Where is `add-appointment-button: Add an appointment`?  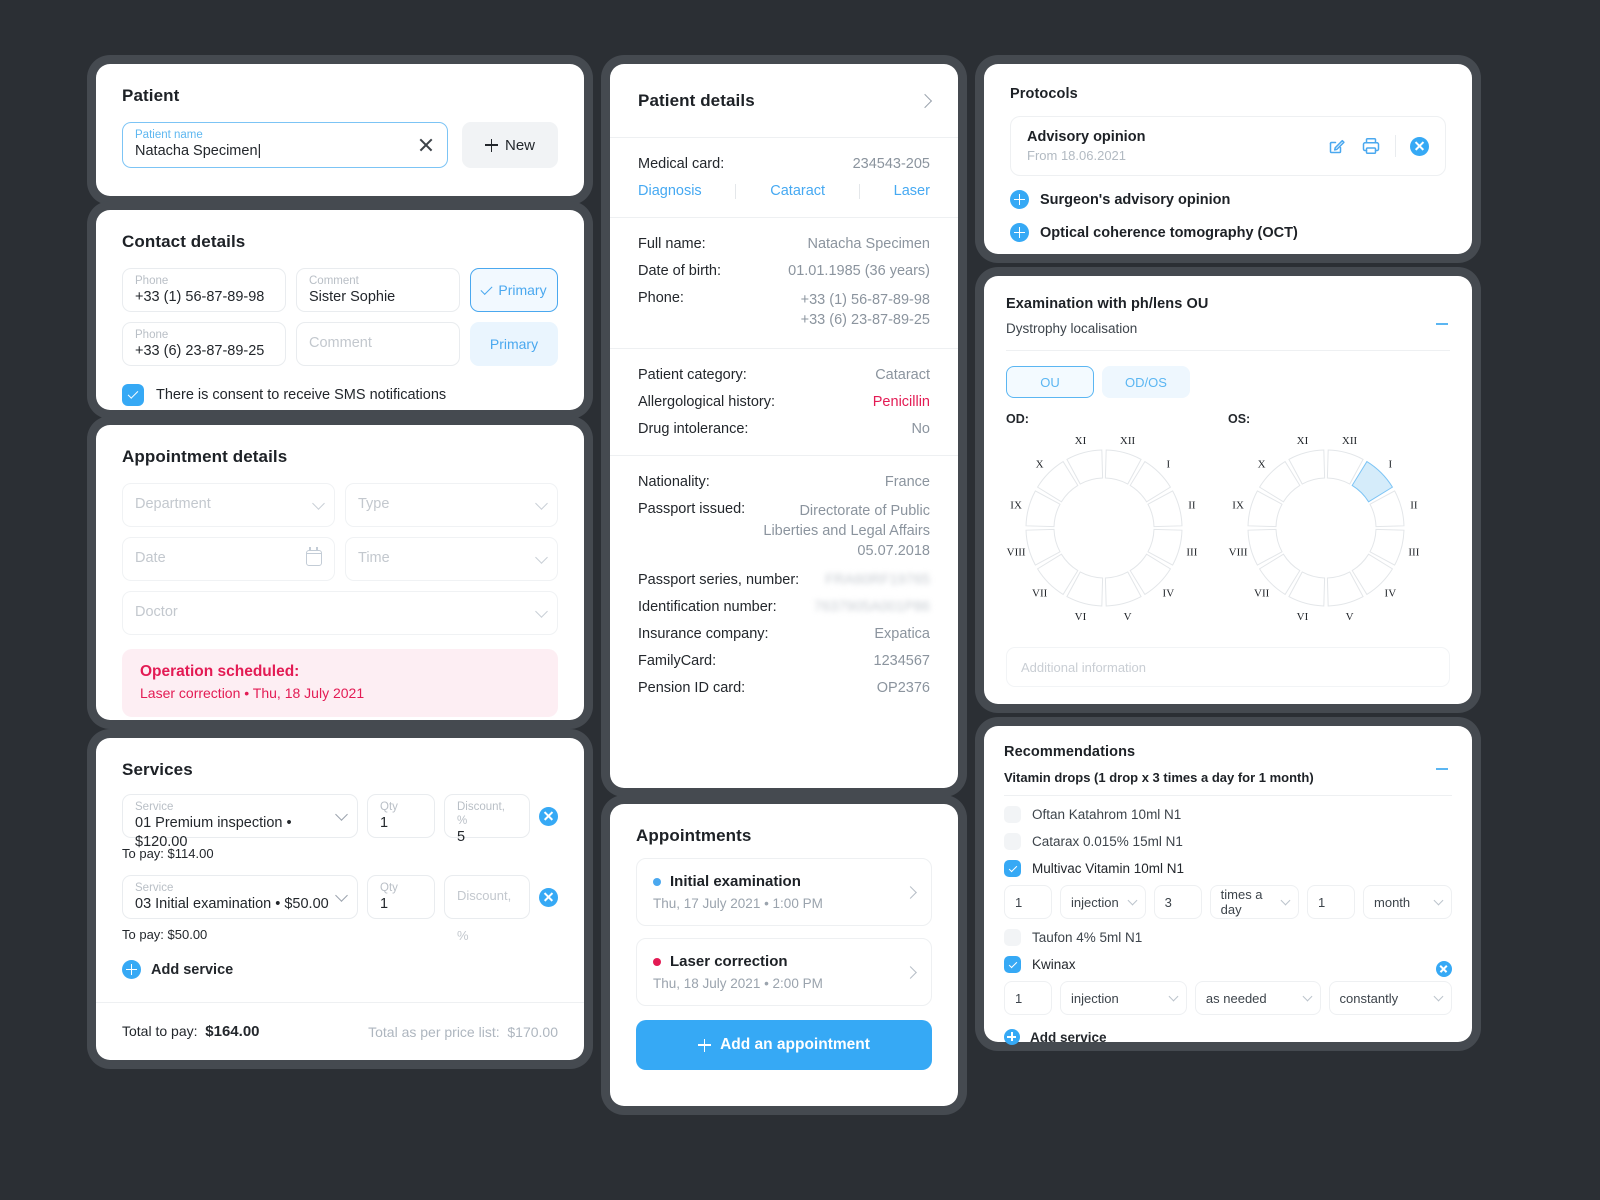
add-appointment-button: Add an appointment is located at coordinates (784, 1045).